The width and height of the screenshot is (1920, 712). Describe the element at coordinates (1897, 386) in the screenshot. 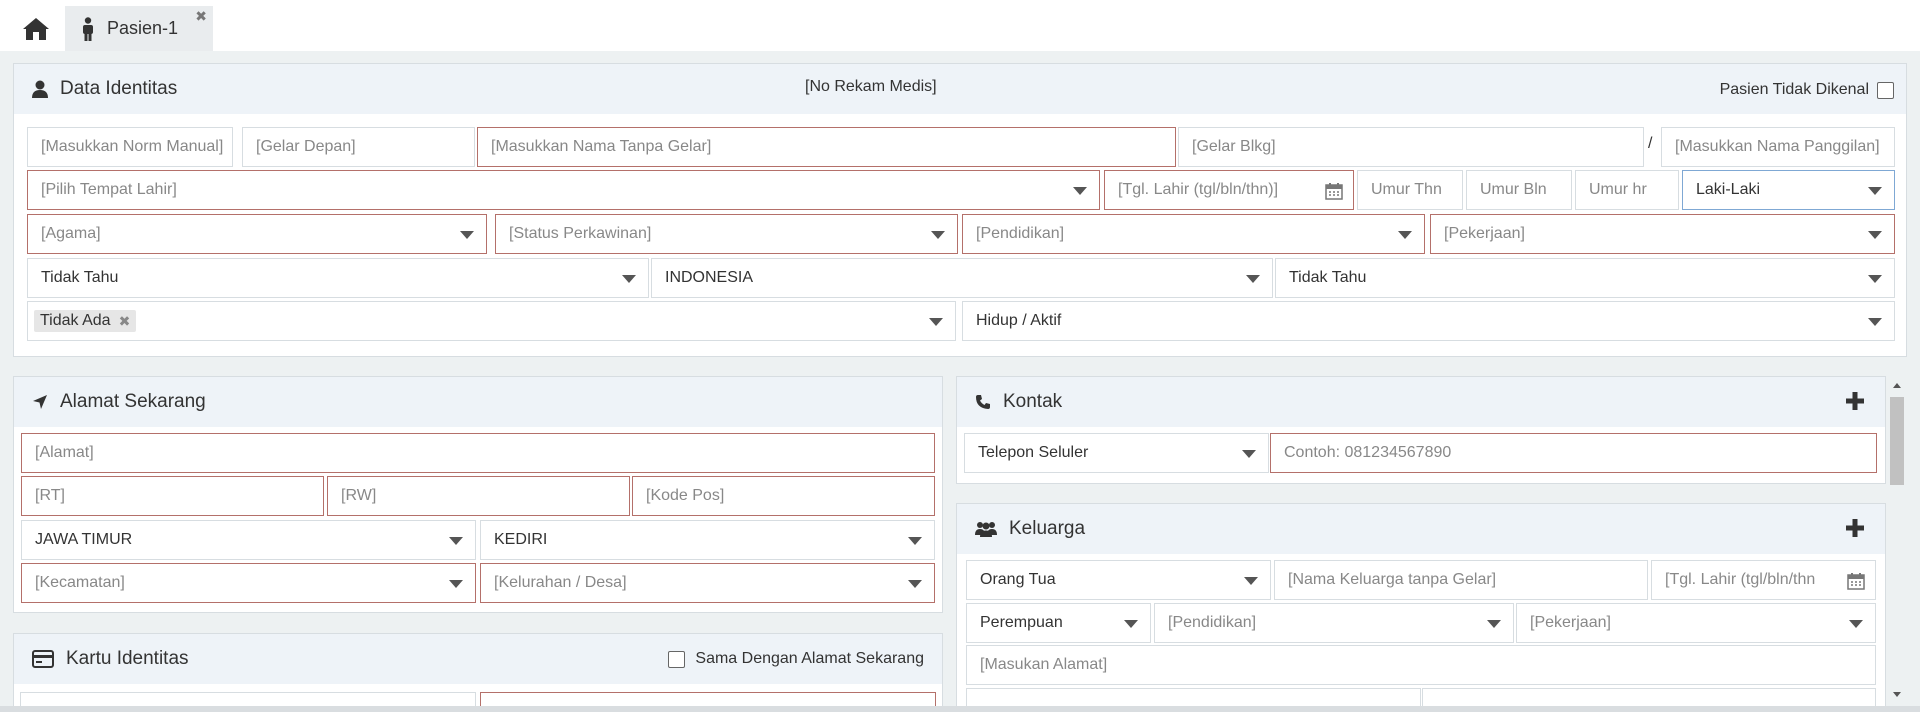

I see `scroll-up-icon` at that location.